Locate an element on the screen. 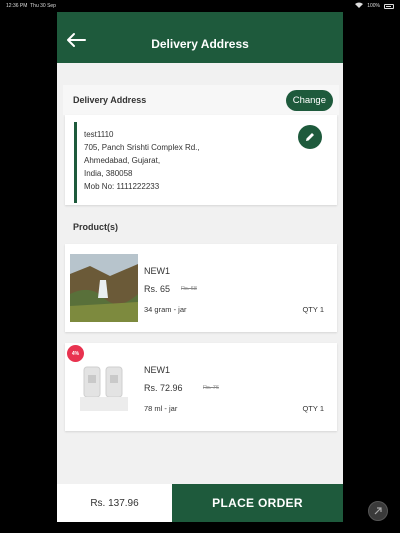 This screenshot has width=400, height=533. address-line: test1110 is located at coordinates (99, 134).